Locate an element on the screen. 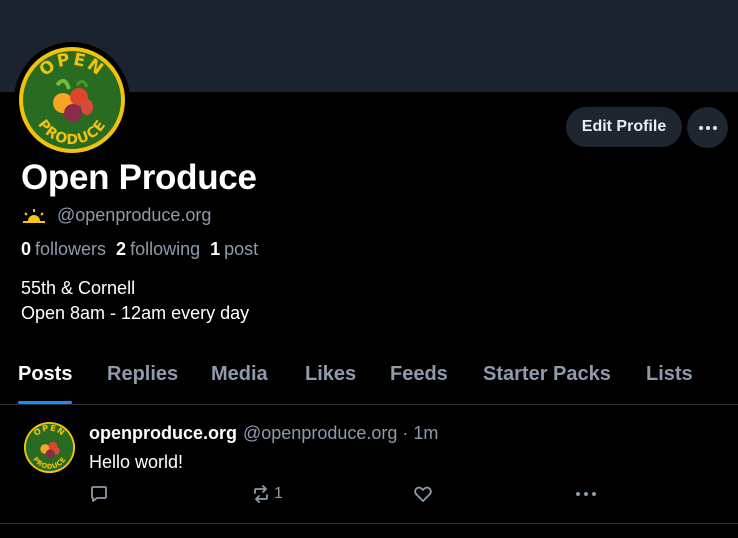 The height and width of the screenshot is (538, 738). repost-button: 1 is located at coordinates (267, 494).